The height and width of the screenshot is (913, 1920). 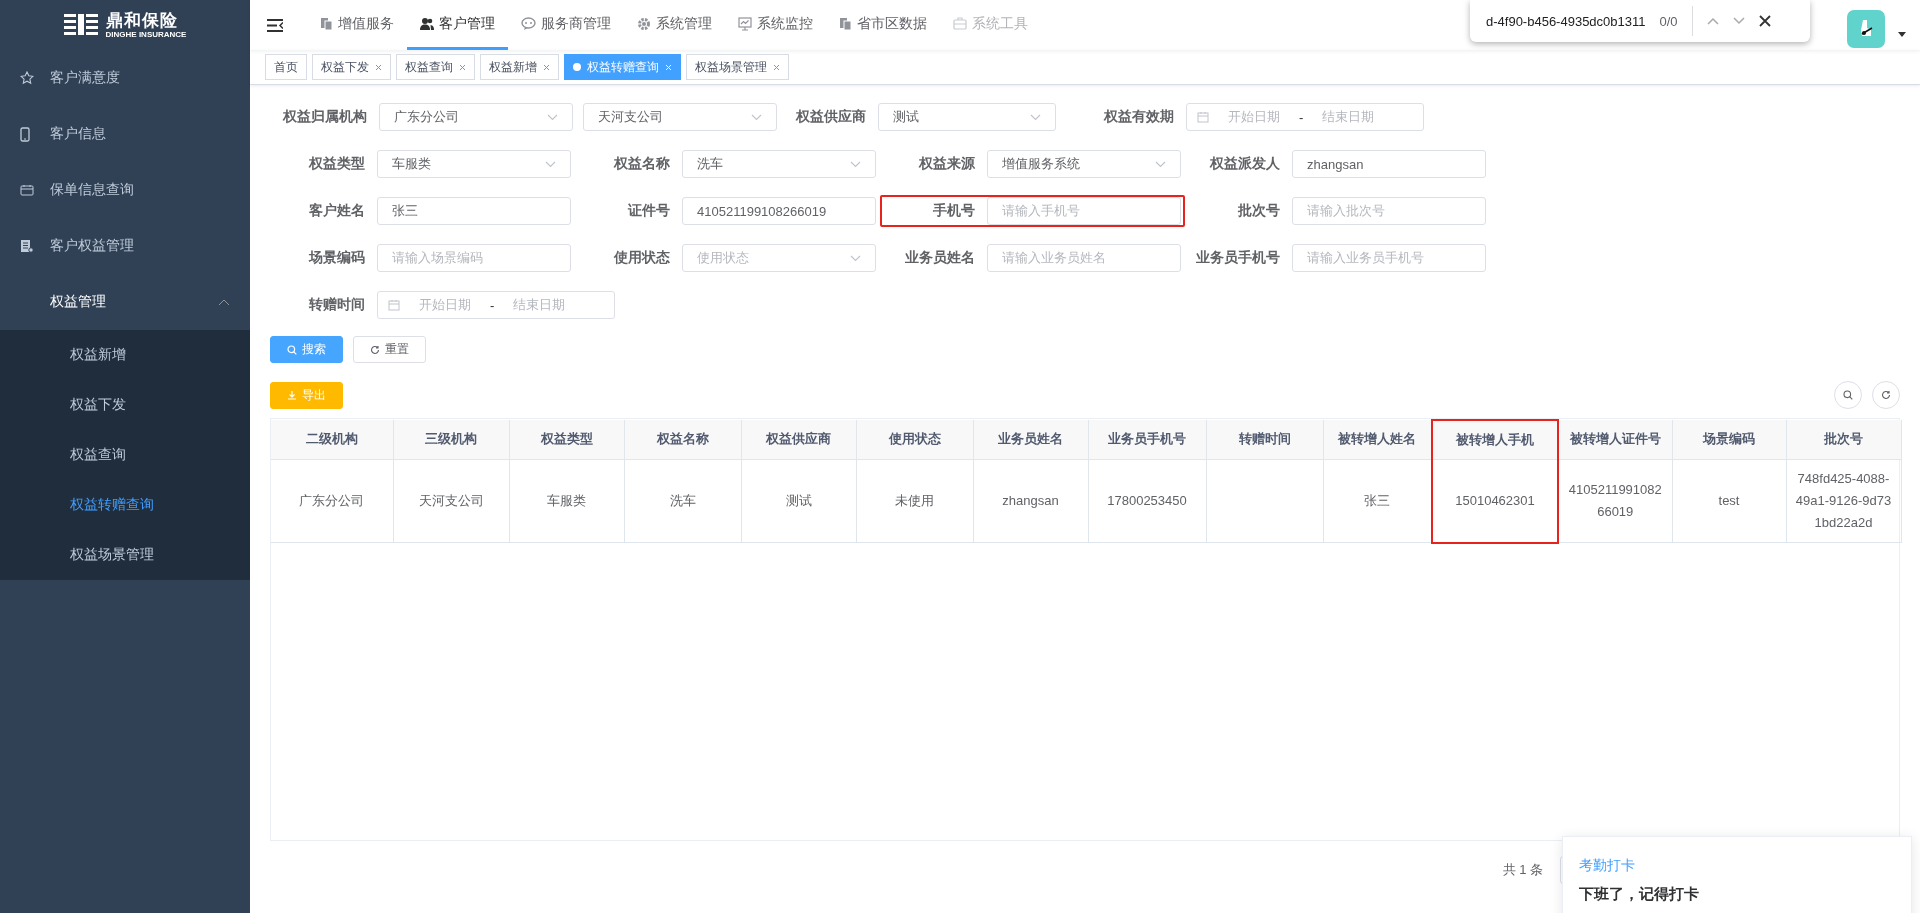 I want to click on select-field: 洗车, so click(x=779, y=164).